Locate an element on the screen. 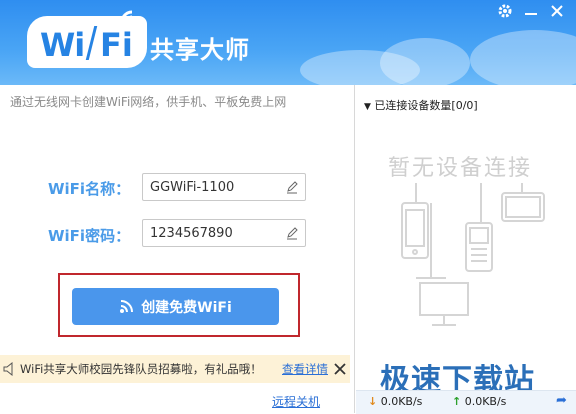 The width and height of the screenshot is (576, 414). settings-button is located at coordinates (505, 11).